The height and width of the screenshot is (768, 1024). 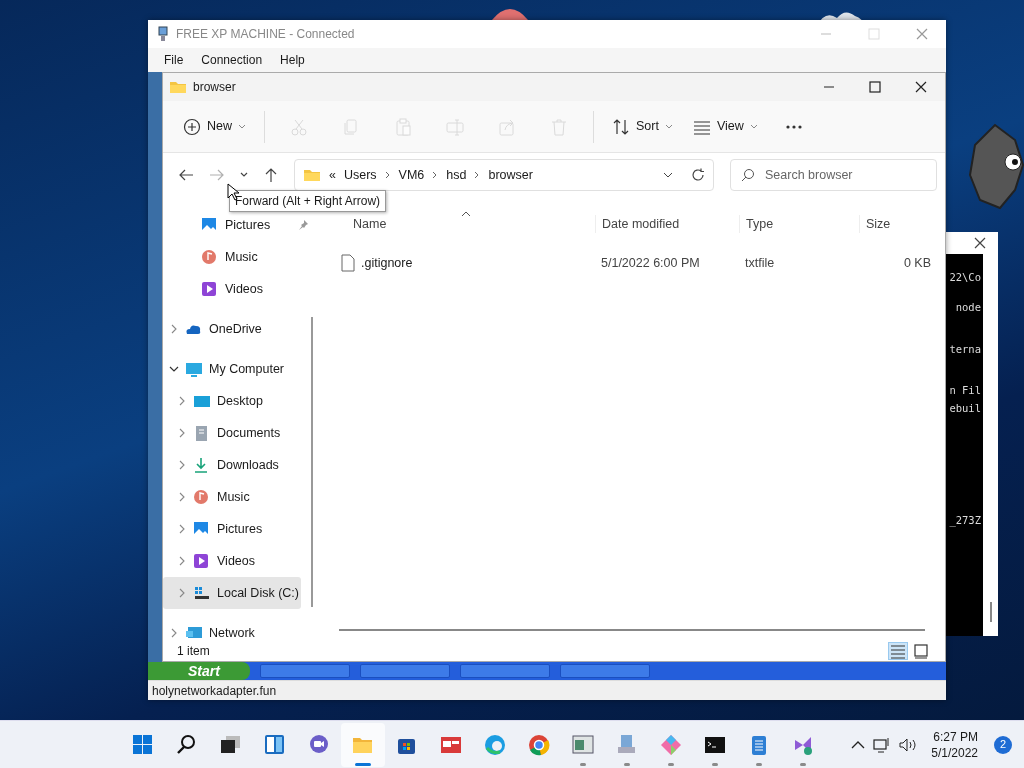 I want to click on nav-item: Pictures, so click(x=236, y=225).